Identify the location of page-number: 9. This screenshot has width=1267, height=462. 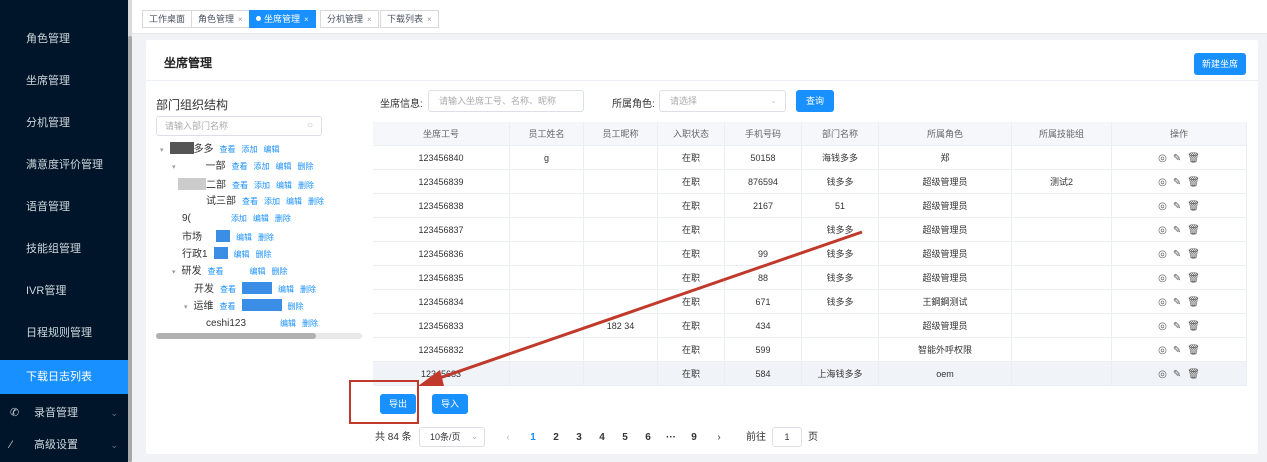
(694, 438).